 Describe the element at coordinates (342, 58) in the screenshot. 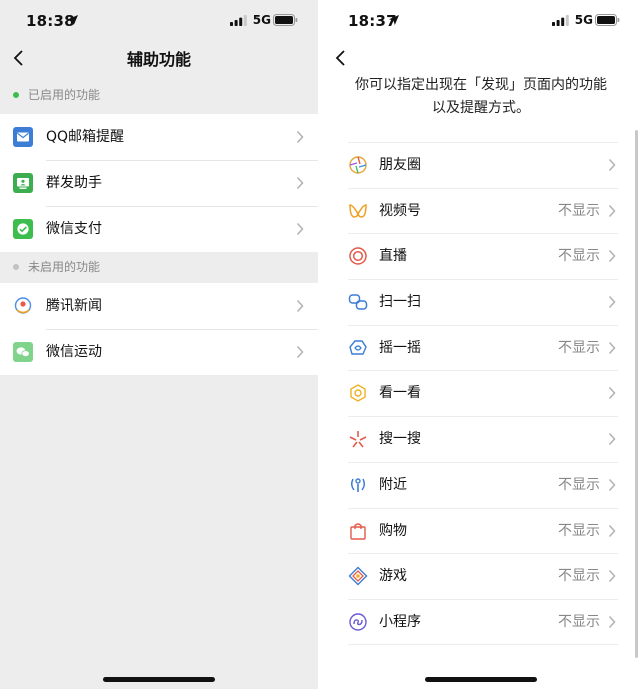

I see `back-arrow-icon` at that location.